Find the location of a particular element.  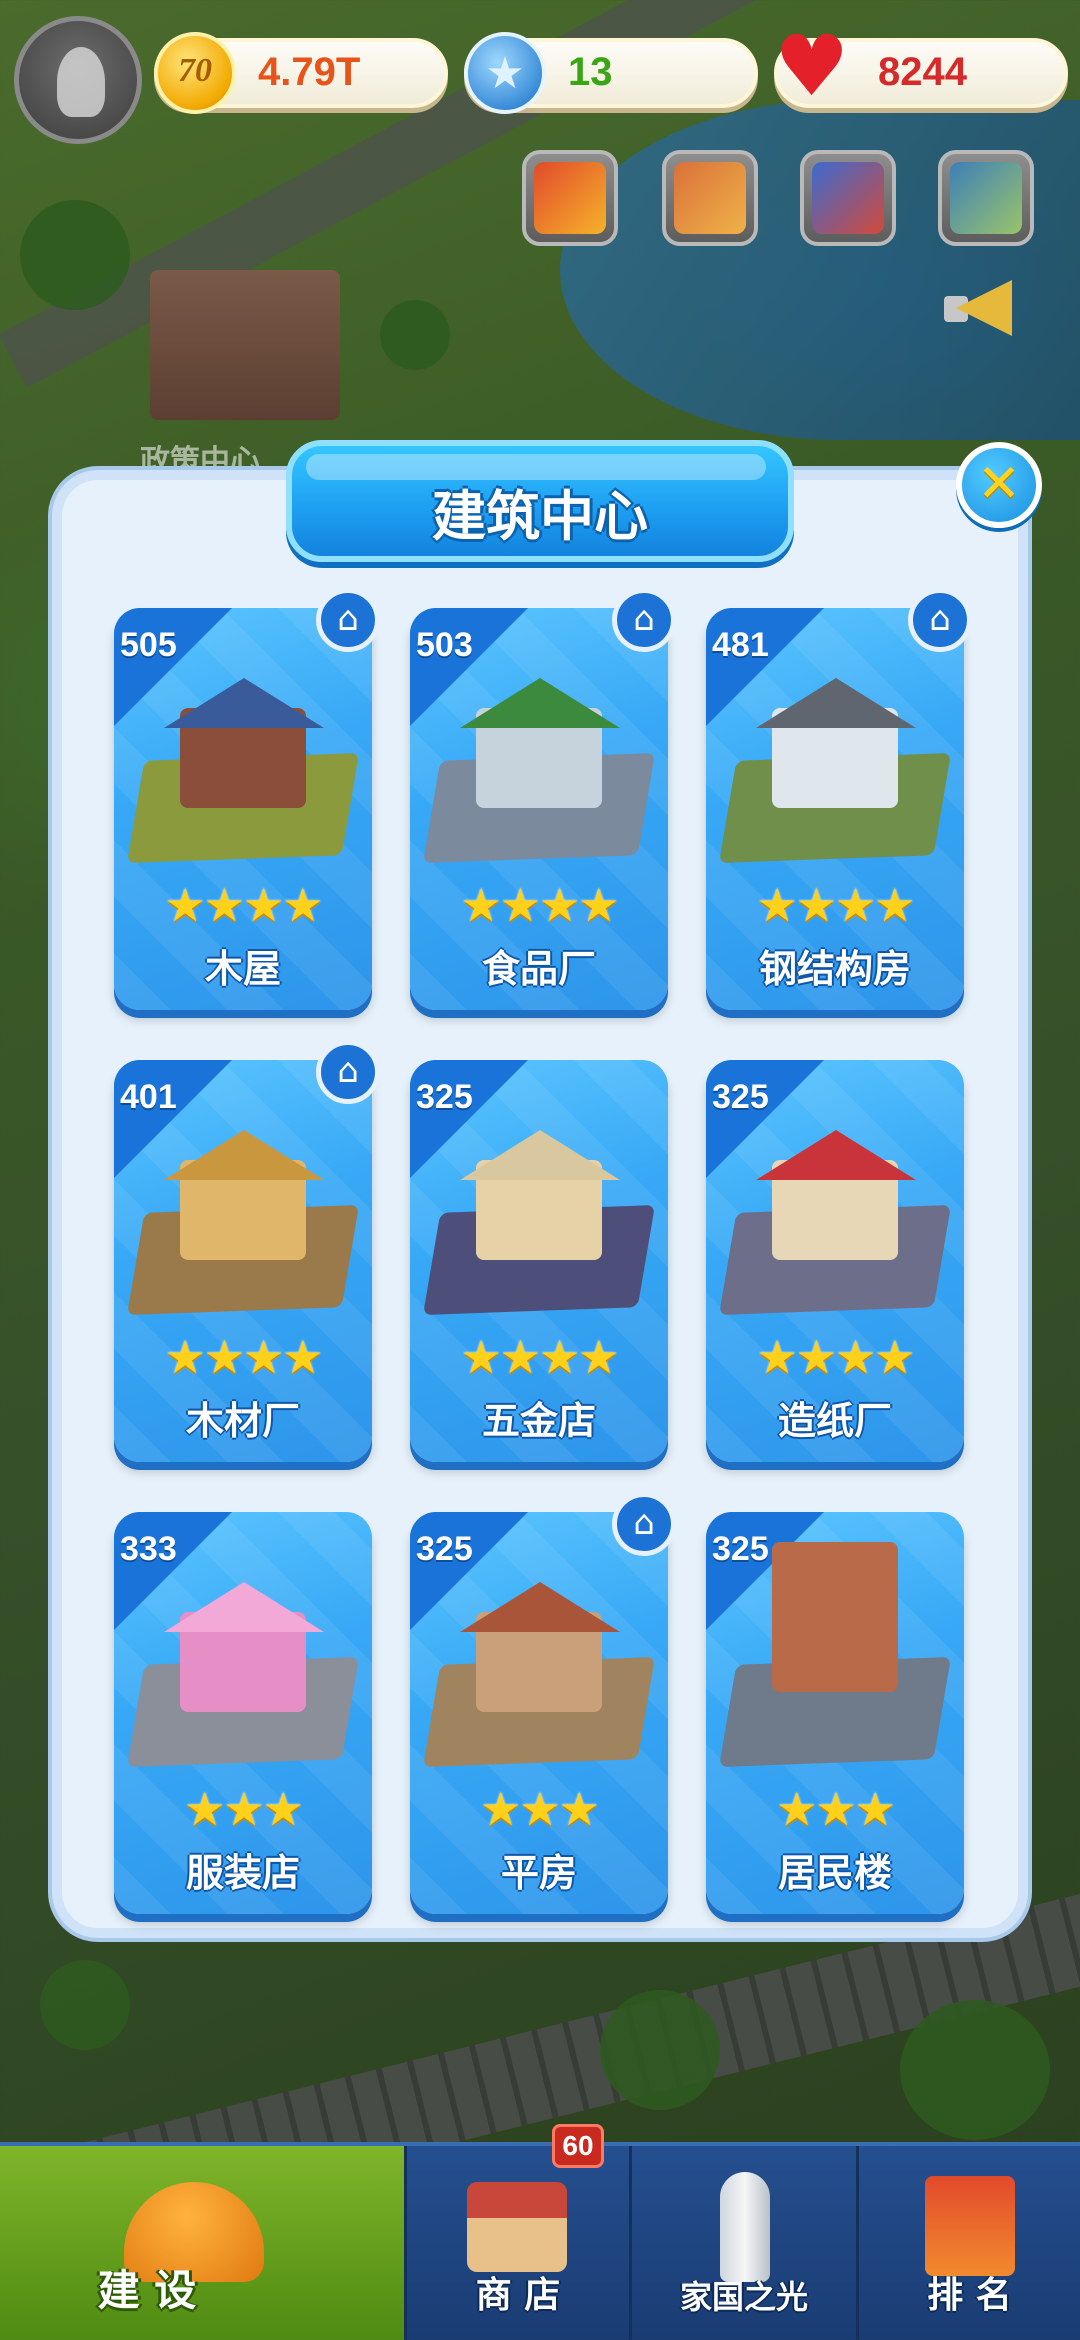

building-name: 五金店 is located at coordinates (538, 1421).